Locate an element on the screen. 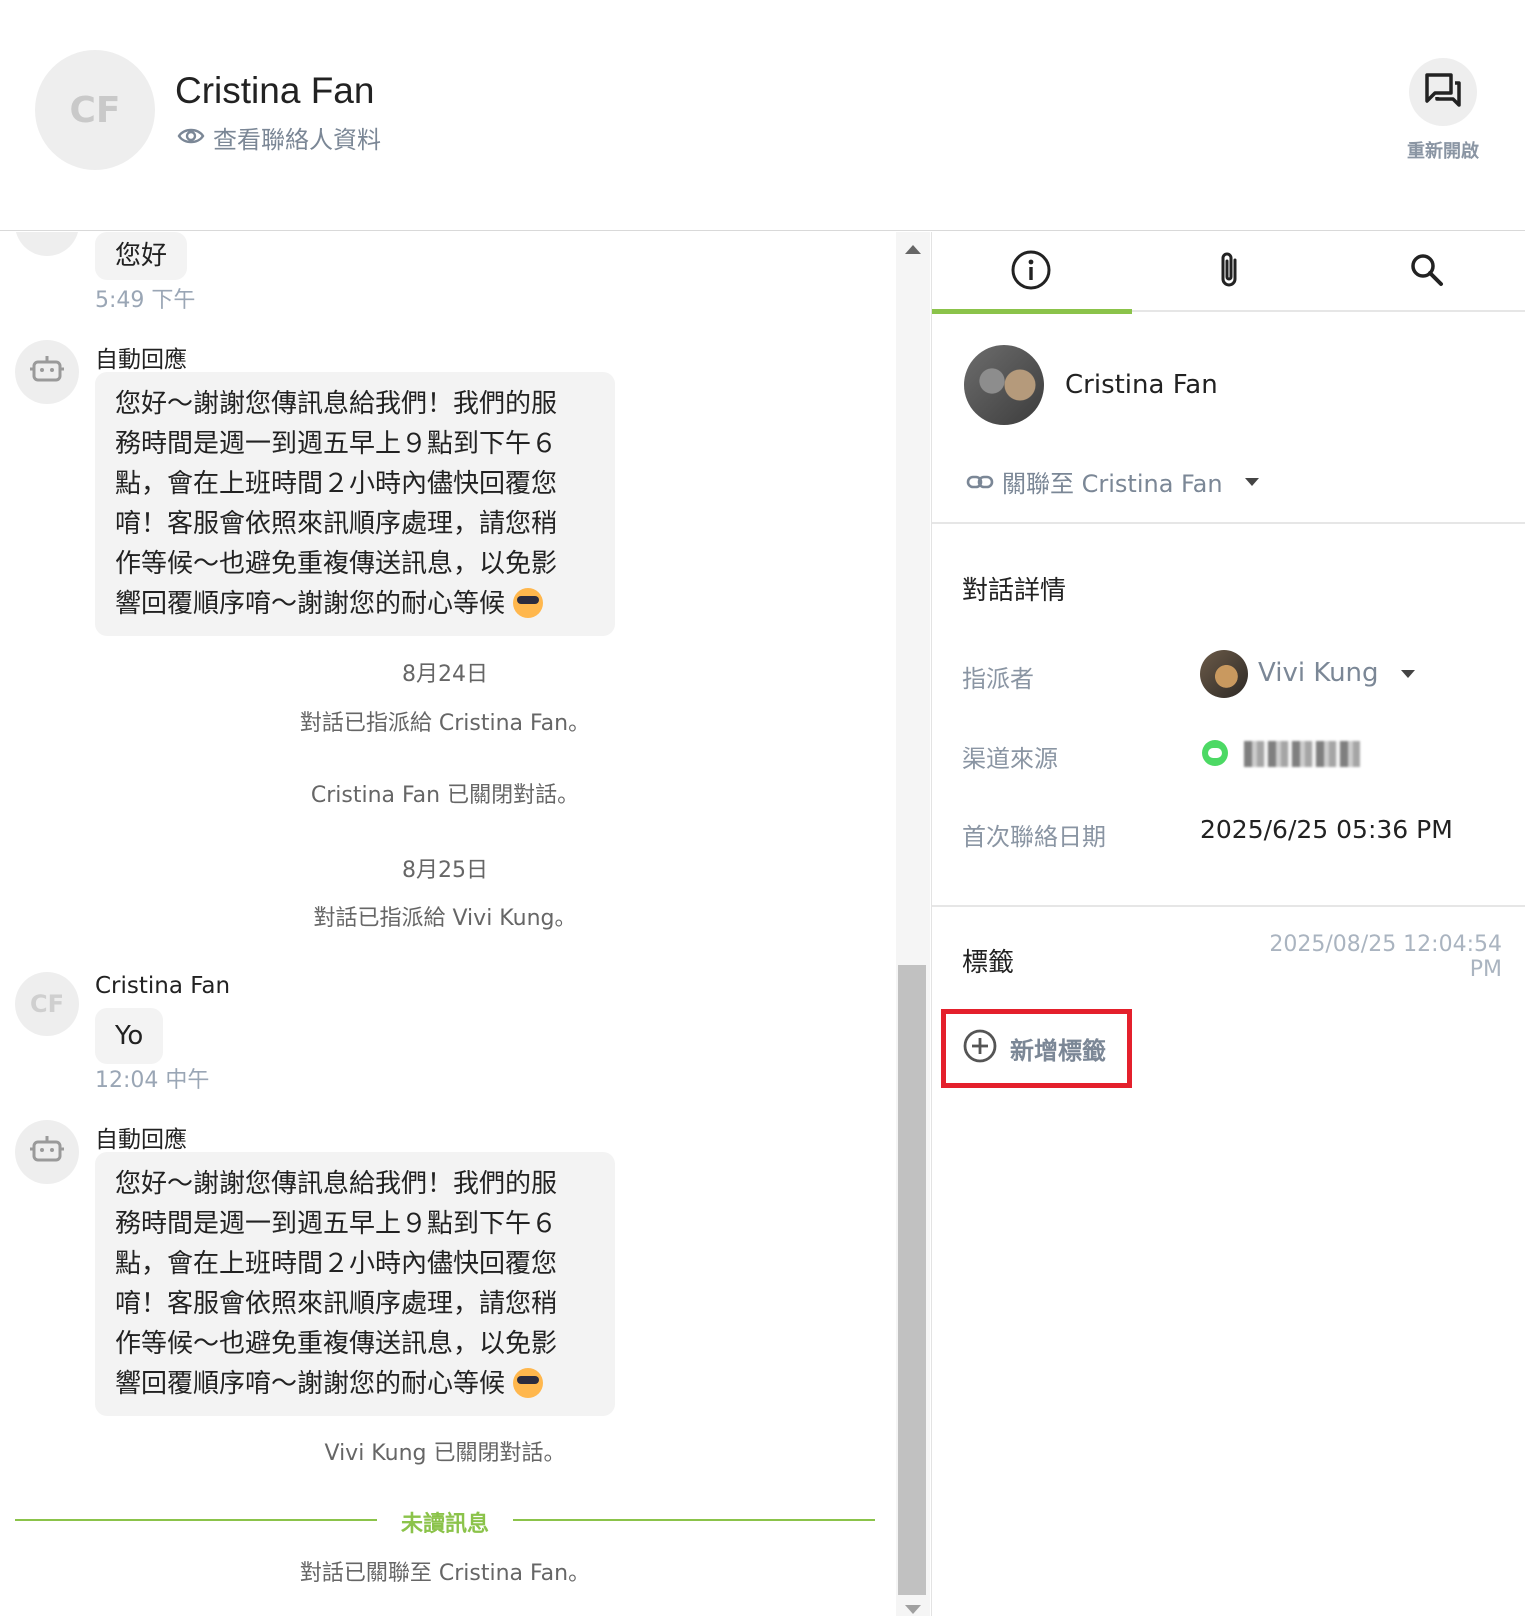 This screenshot has height=1616, width=1525. contact-photo is located at coordinates (1004, 385).